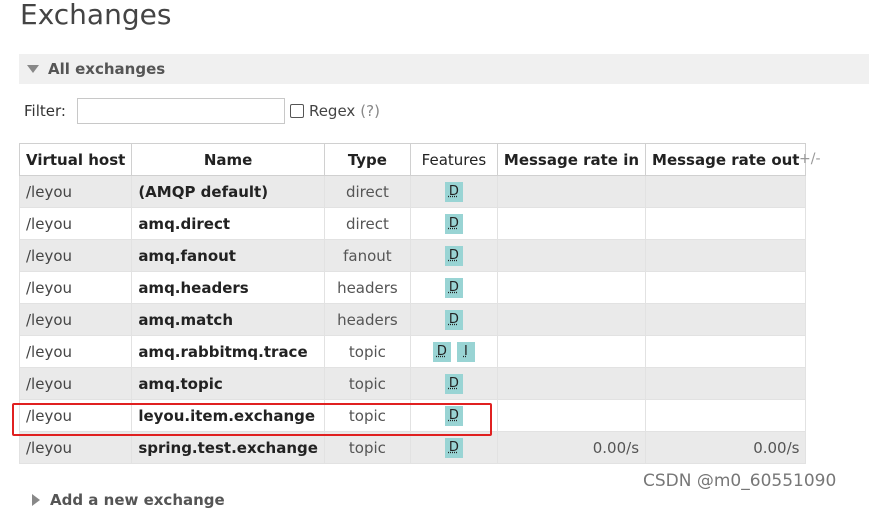  I want to click on table-row: /leyou amq.fanout fanout D, so click(412, 255).